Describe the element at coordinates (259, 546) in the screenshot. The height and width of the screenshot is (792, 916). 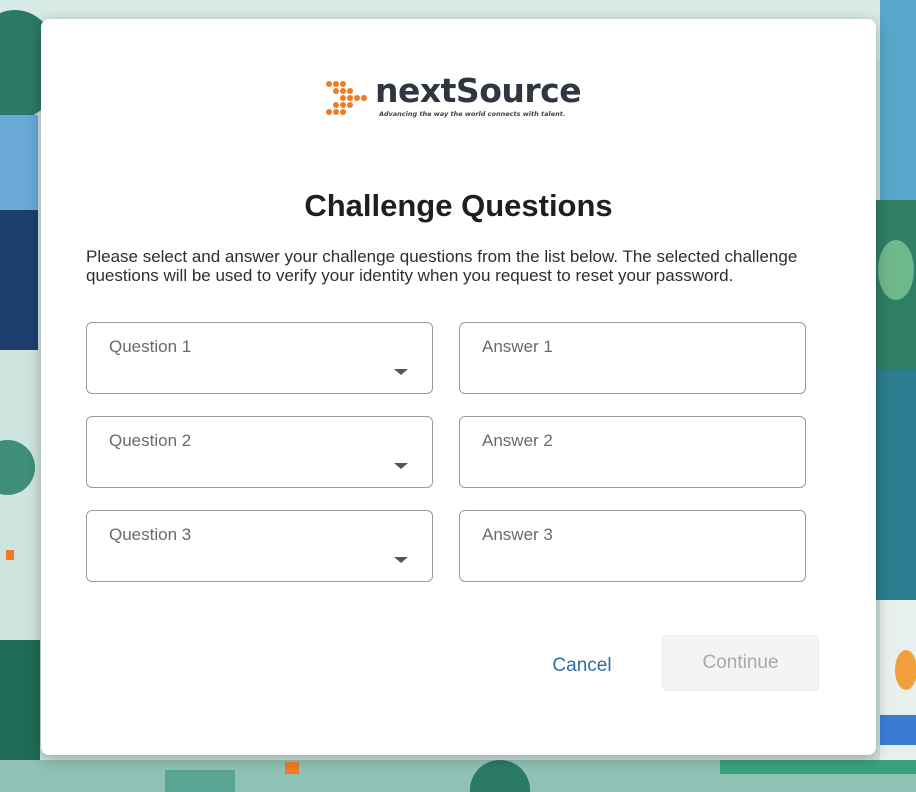
I see `question-3-select: Question 3` at that location.